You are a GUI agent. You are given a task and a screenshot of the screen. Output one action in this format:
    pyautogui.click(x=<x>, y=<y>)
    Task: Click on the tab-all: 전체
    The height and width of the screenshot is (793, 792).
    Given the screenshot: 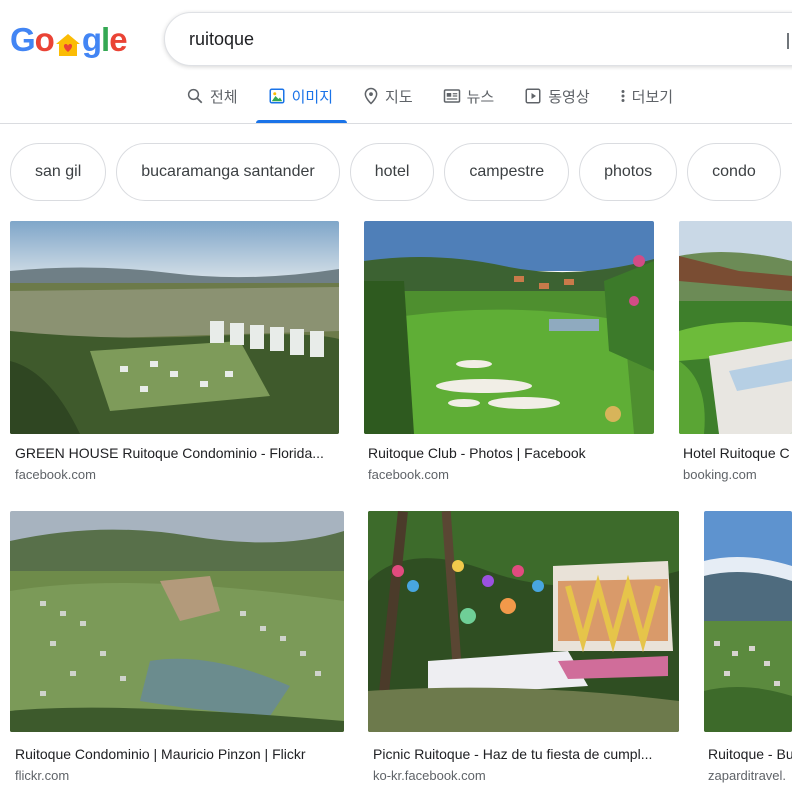 What is the action you would take?
    pyautogui.click(x=212, y=95)
    